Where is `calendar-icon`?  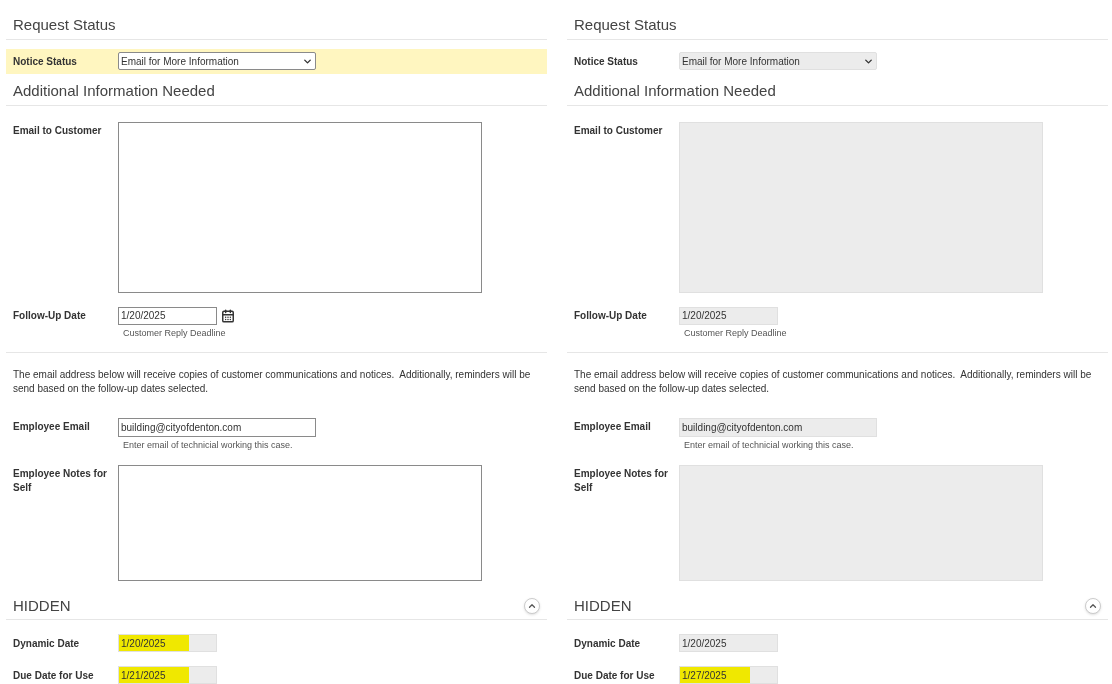
calendar-icon is located at coordinates (228, 315).